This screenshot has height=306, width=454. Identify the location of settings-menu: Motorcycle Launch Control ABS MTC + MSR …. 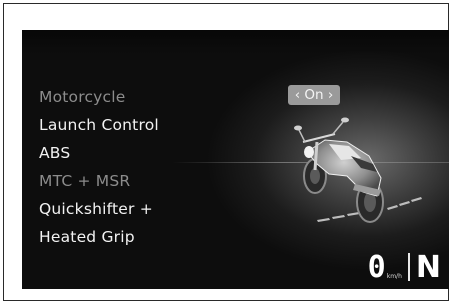
(99, 167).